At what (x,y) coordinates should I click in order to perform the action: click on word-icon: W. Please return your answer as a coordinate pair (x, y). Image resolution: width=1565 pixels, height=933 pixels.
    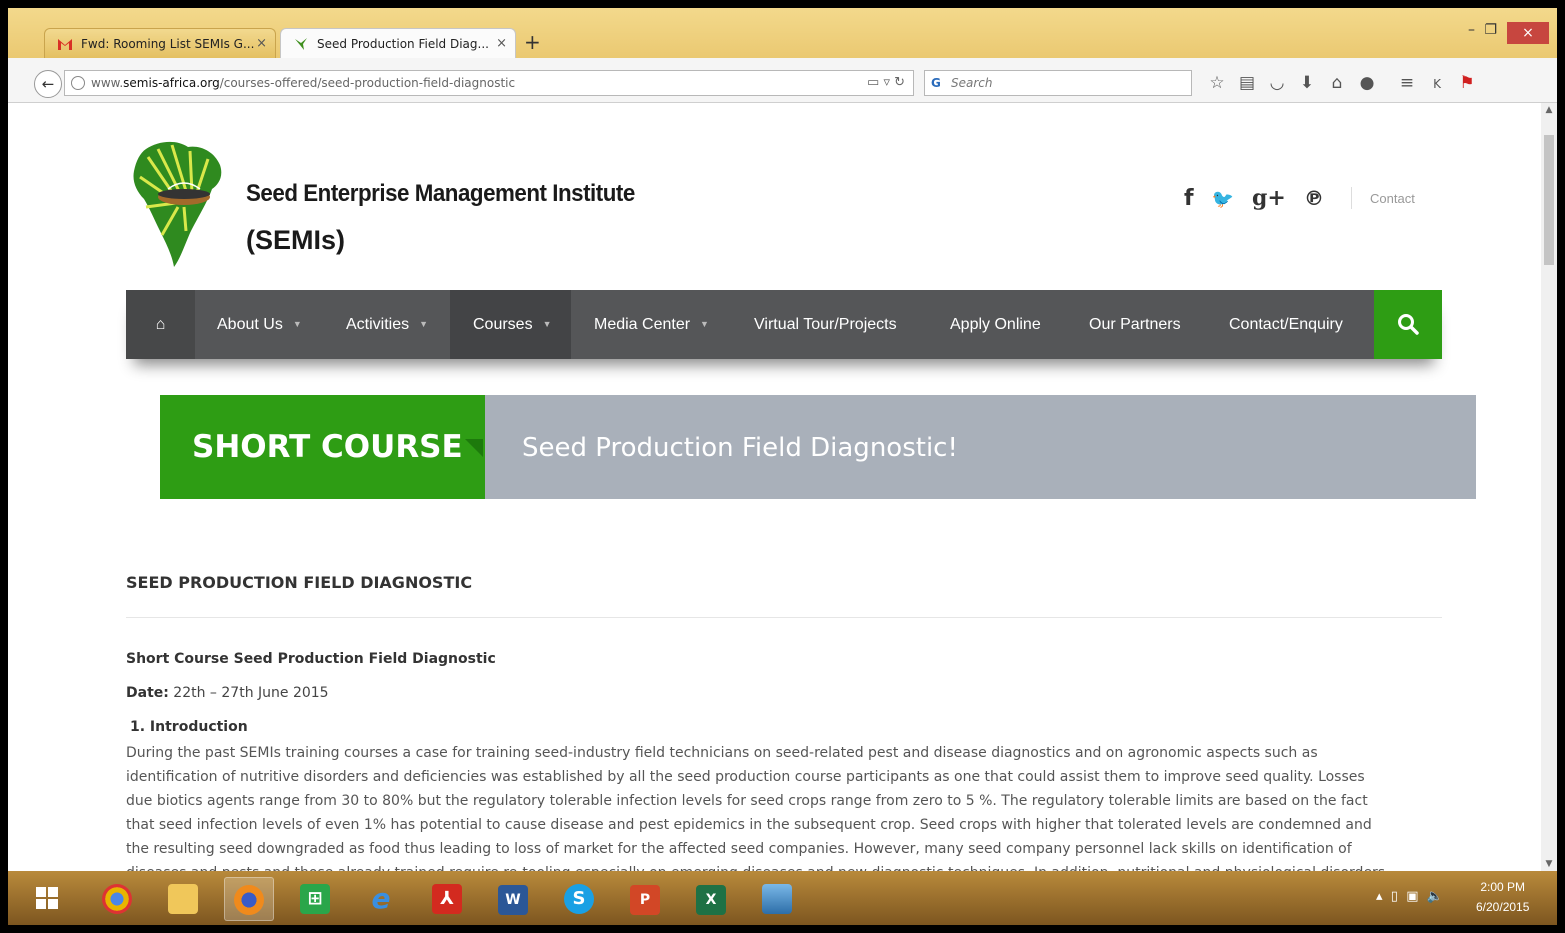
    Looking at the image, I should click on (513, 899).